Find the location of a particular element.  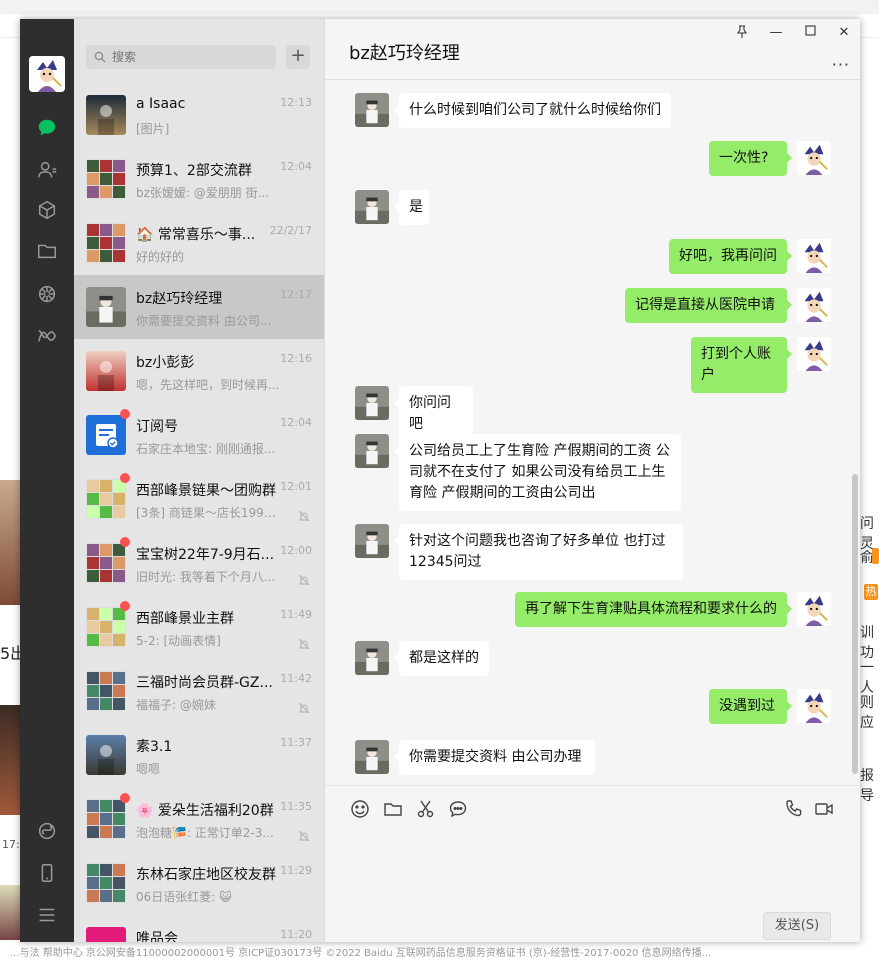

files-icon is located at coordinates (47, 251).